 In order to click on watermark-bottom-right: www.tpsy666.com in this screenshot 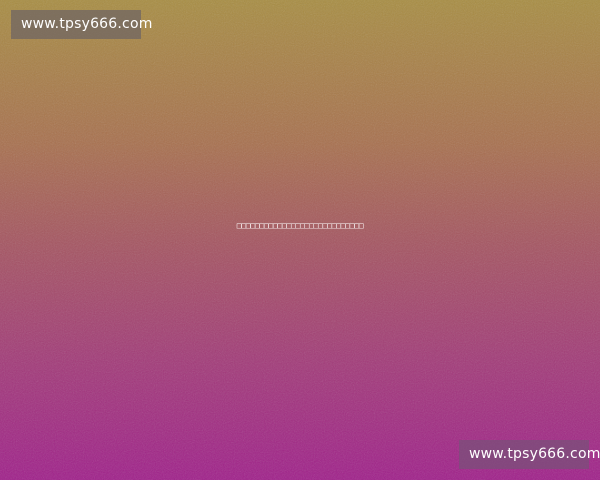, I will do `click(529, 454)`.